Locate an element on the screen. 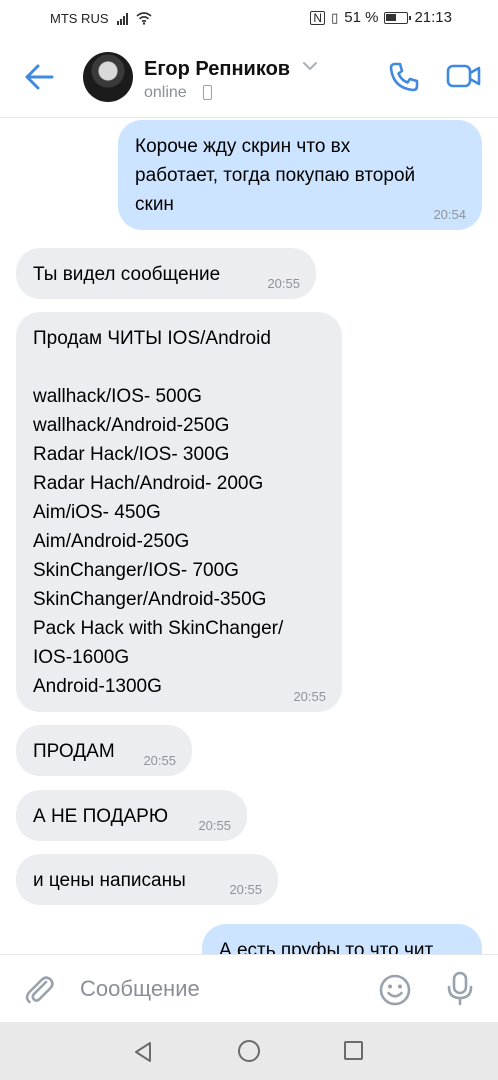 This screenshot has width=498, height=1080. nav-recents-icon is located at coordinates (353, 1050).